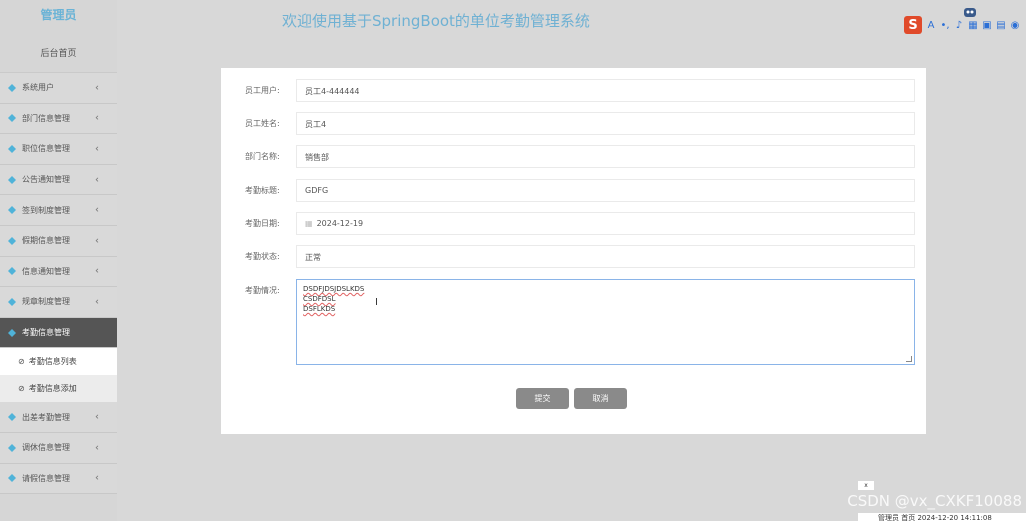  Describe the element at coordinates (46, 210) in the screenshot. I see `sidebar-item-label: 签到制度管理` at that location.